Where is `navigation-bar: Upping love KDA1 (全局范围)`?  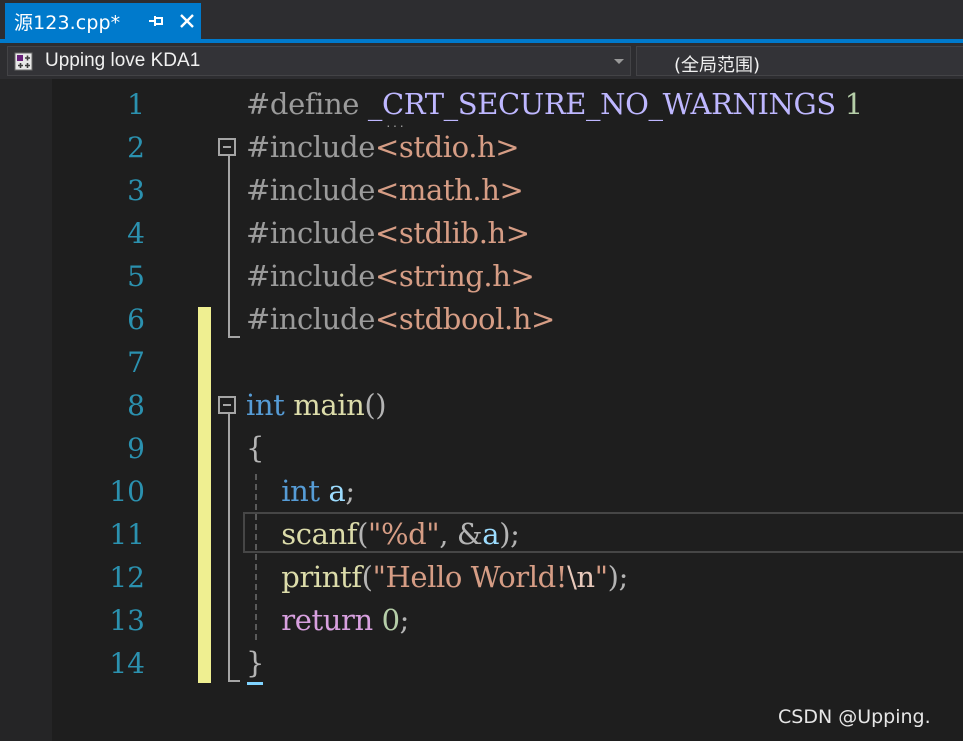
navigation-bar: Upping love KDA1 (全局范围) is located at coordinates (481, 61).